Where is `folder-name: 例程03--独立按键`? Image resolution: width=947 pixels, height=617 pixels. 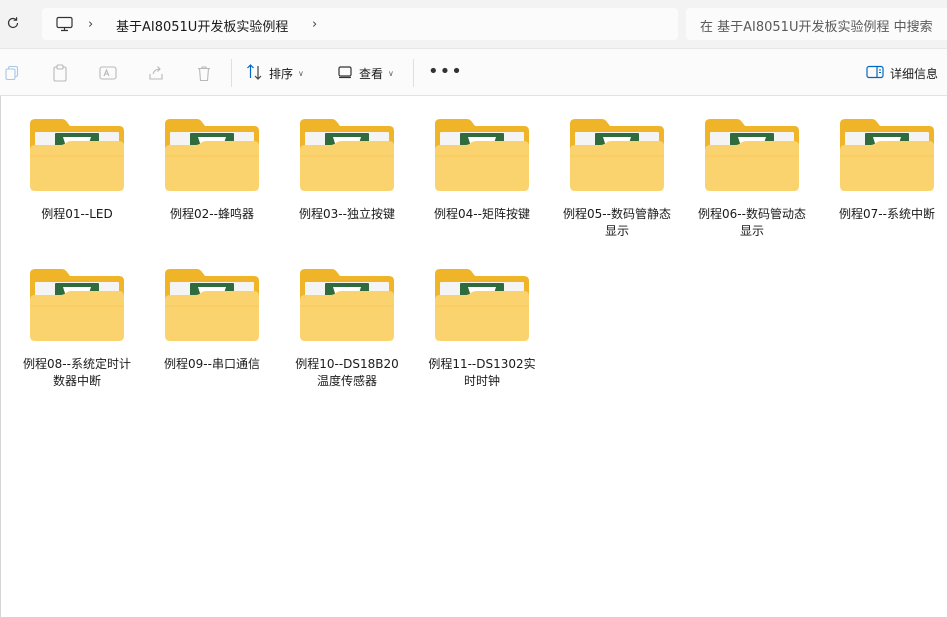
folder-name: 例程03--独立按键 is located at coordinates (347, 214).